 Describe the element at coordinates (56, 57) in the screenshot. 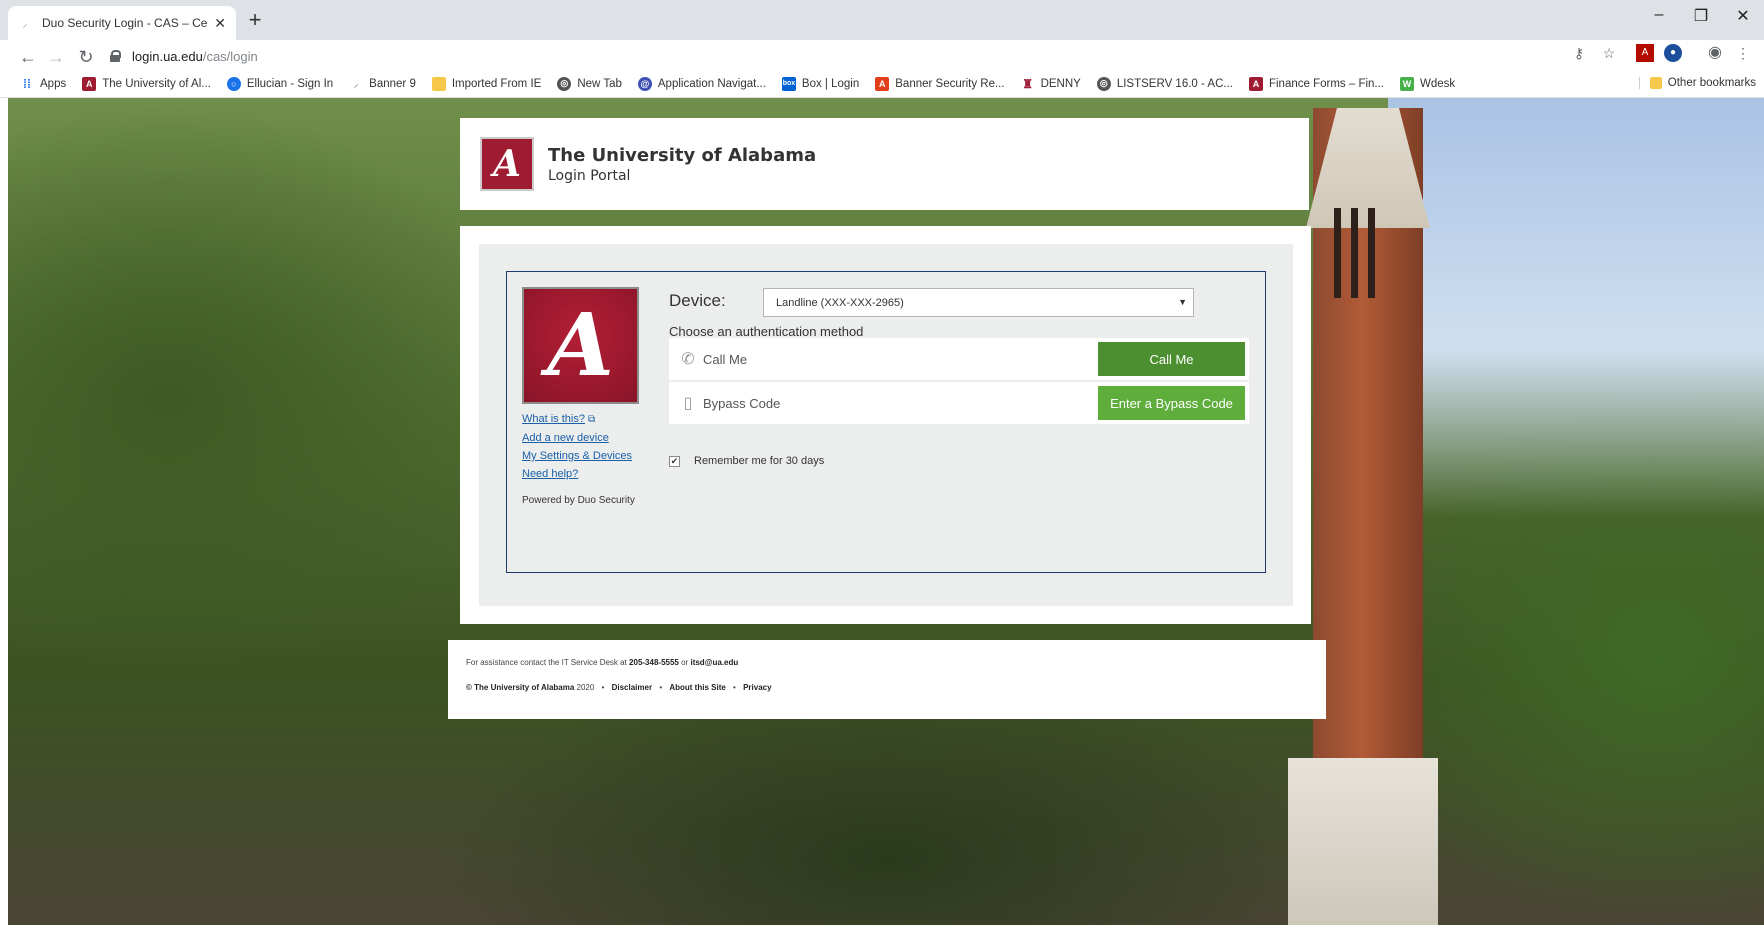

I see `forward-arrow-icon: →` at that location.